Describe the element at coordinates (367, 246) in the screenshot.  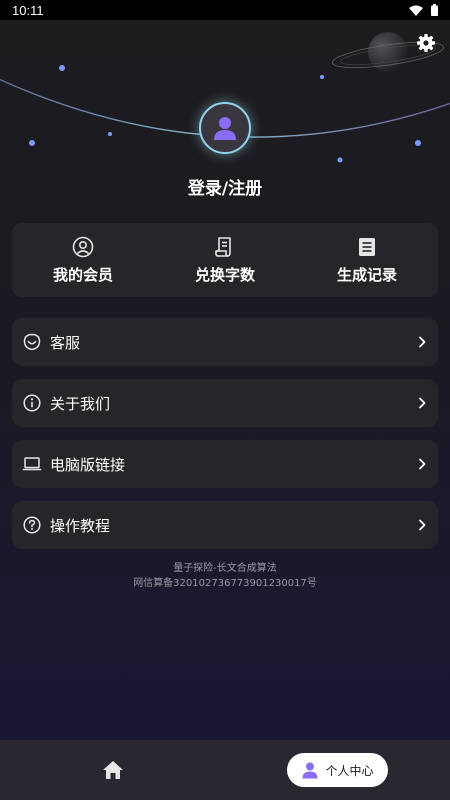
I see `list-document-icon` at that location.